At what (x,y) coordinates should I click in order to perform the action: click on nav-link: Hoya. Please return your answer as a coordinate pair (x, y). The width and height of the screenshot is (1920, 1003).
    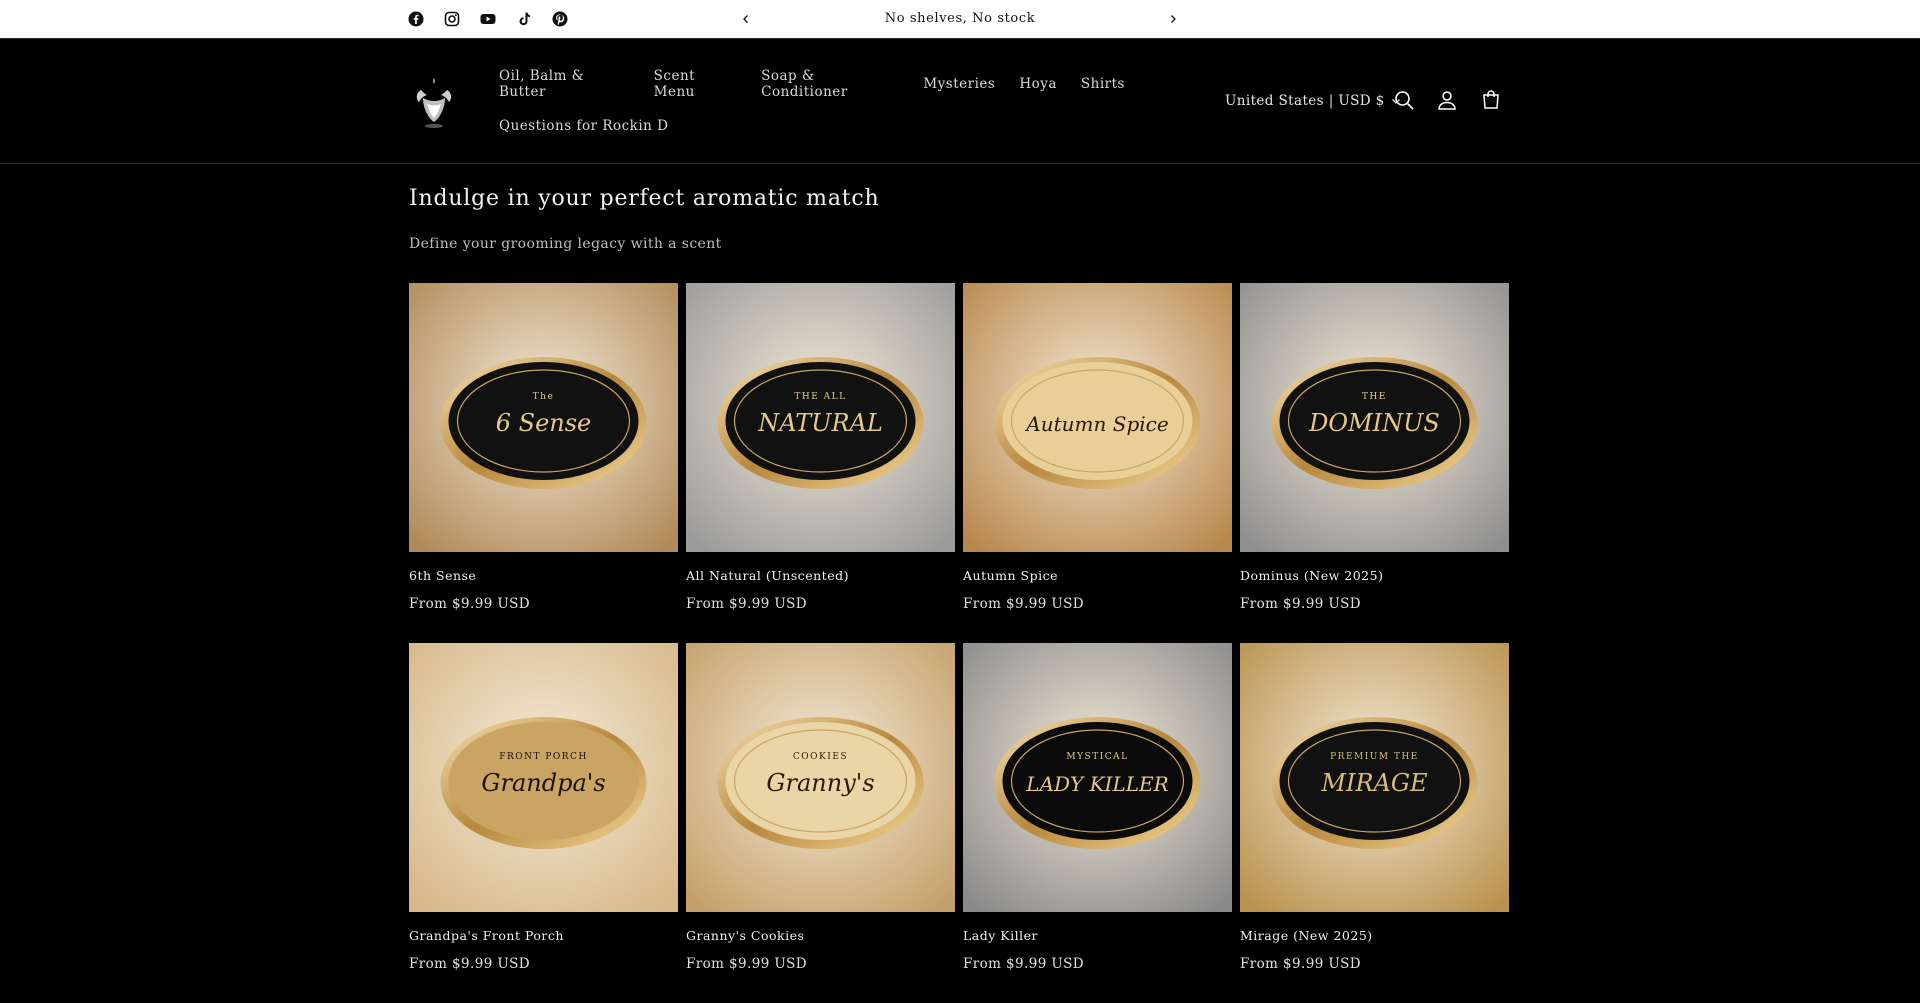
    Looking at the image, I should click on (1038, 84).